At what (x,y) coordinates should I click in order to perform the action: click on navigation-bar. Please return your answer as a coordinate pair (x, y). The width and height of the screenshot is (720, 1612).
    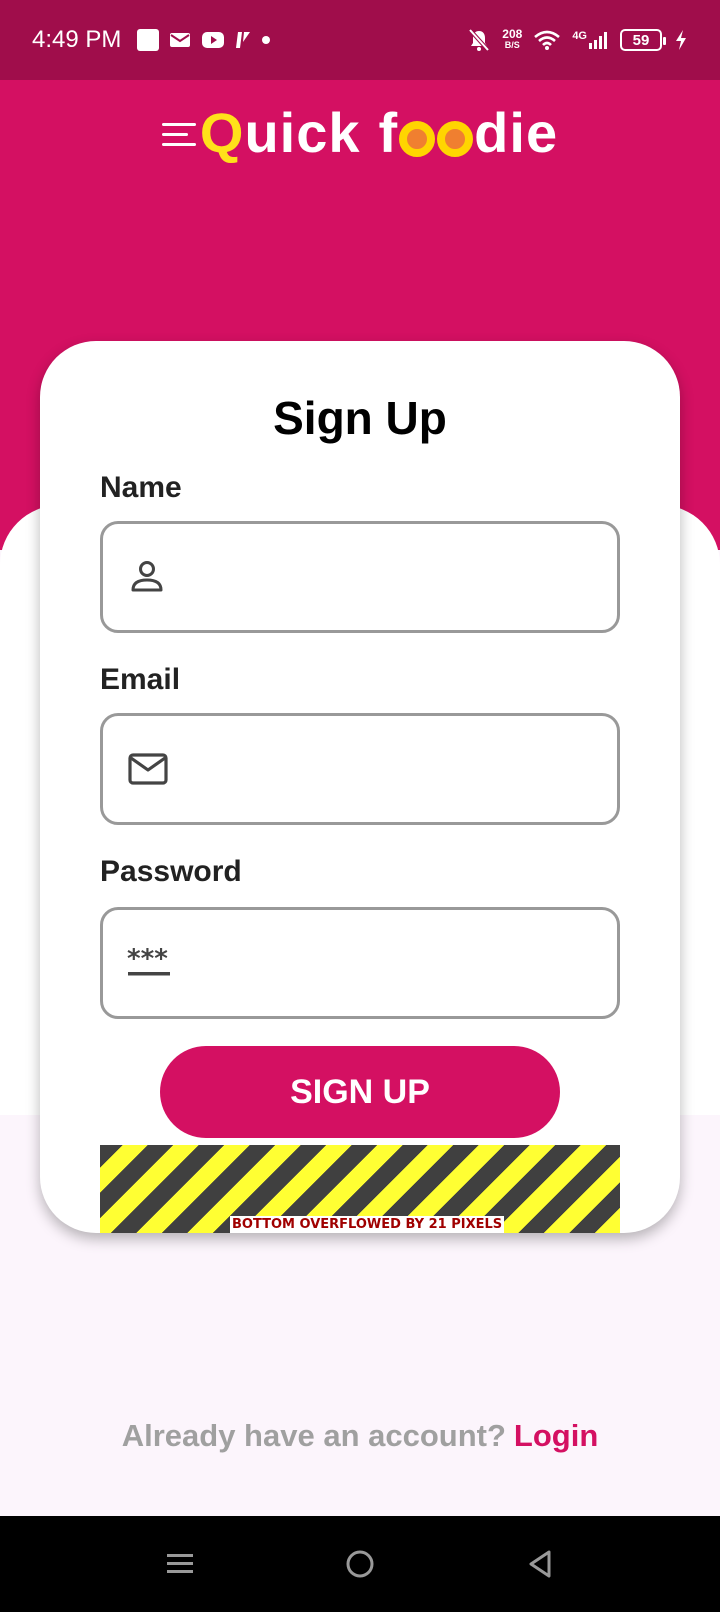
    Looking at the image, I should click on (360, 1564).